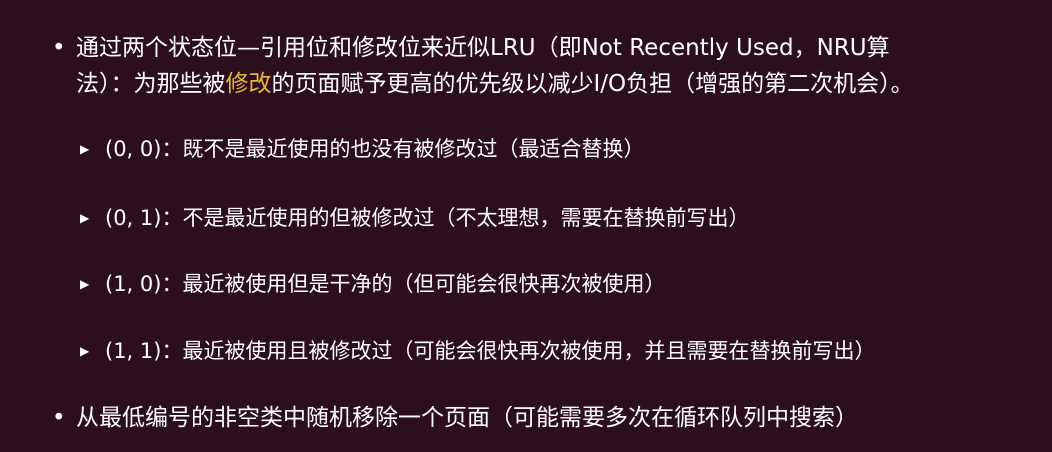  What do you see at coordinates (151, 84) in the screenshot?
I see `bullet-1-line-2-prefix: 法）：为那些被` at bounding box center [151, 84].